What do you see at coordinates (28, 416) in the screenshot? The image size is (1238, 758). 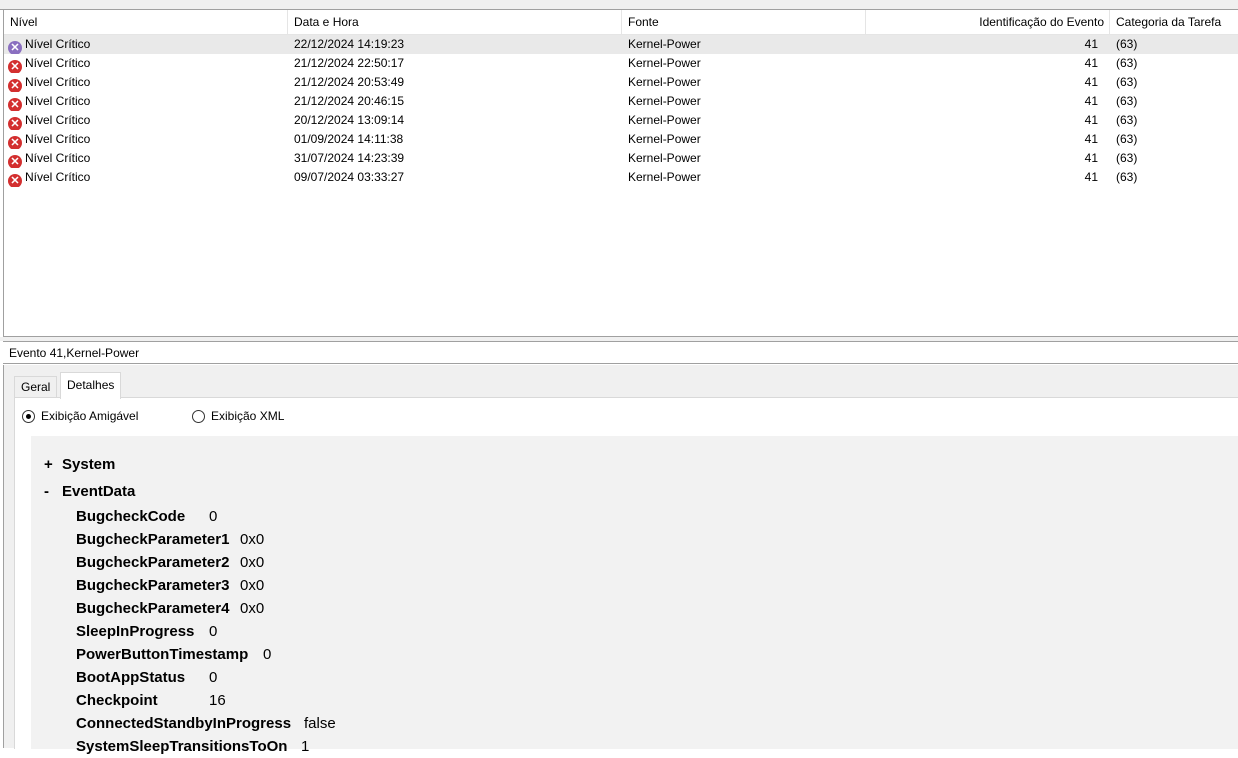 I see `radio-selected-icon` at bounding box center [28, 416].